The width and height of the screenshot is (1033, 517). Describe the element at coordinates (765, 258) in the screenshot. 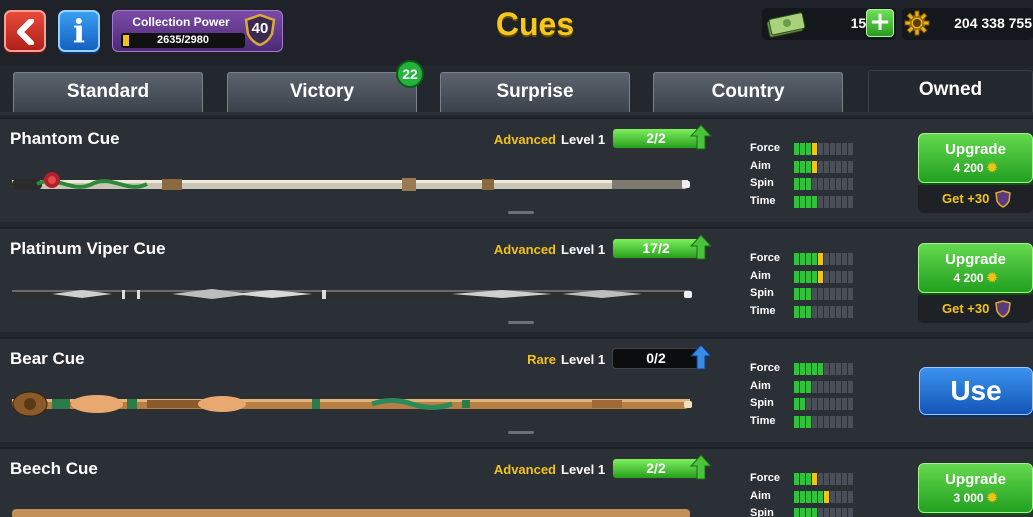

I see `stat-label: Force` at that location.